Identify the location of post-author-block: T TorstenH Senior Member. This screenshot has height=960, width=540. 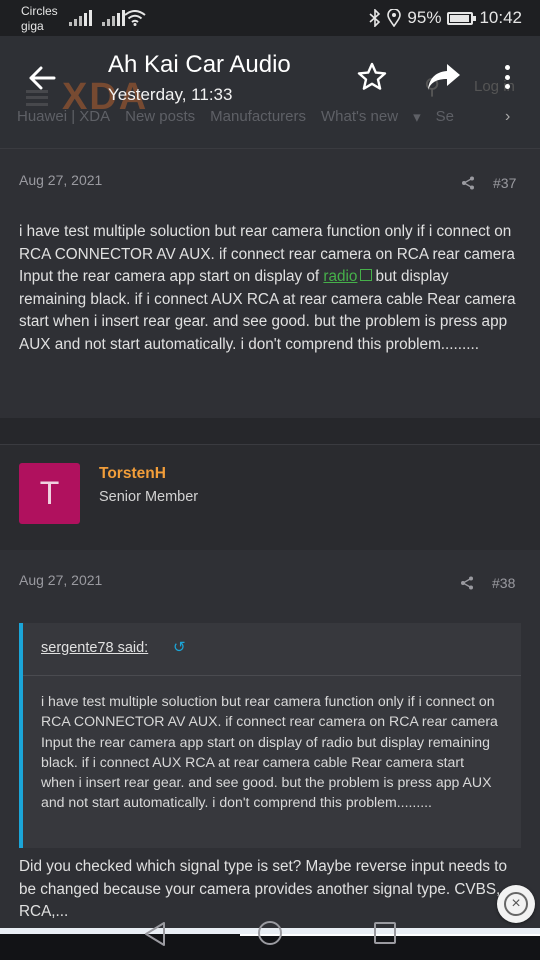
(270, 497).